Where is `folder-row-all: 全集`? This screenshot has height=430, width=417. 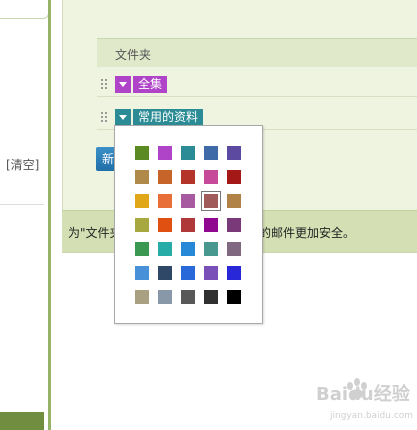 folder-row-all: 全集 is located at coordinates (257, 84).